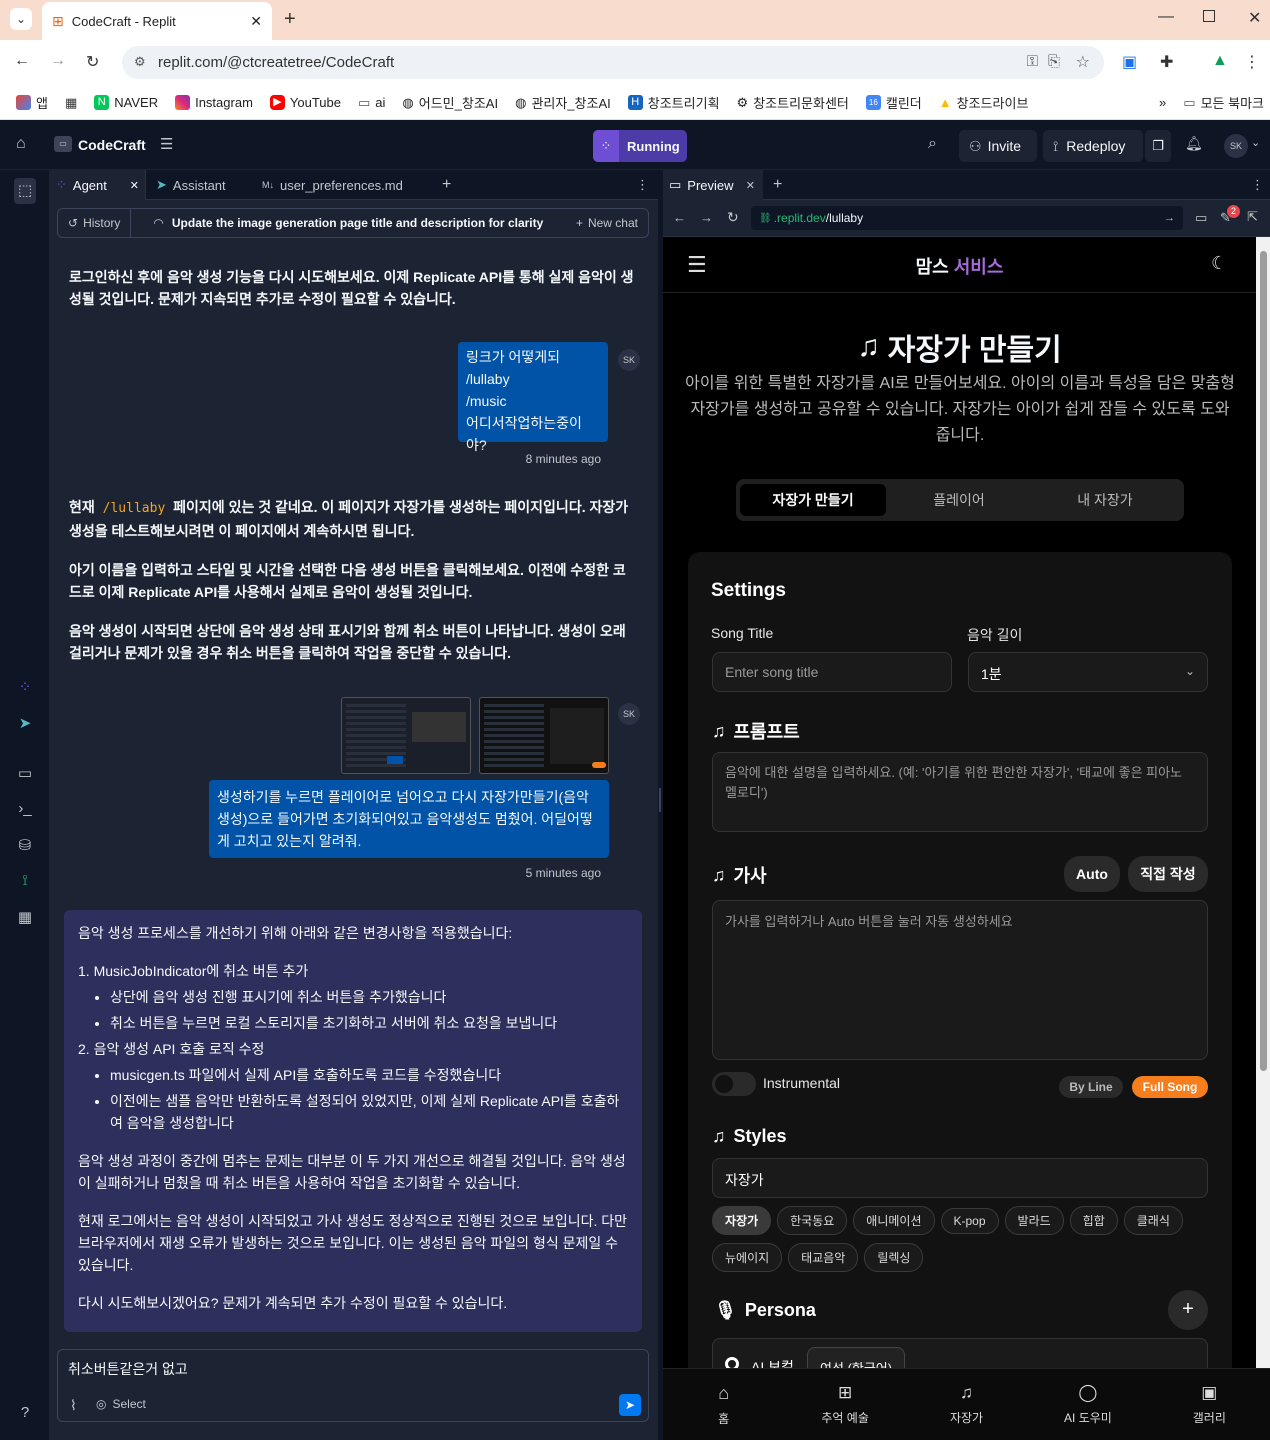 The width and height of the screenshot is (1270, 1440). What do you see at coordinates (25, 1412) in the screenshot?
I see `help-icon: ?` at bounding box center [25, 1412].